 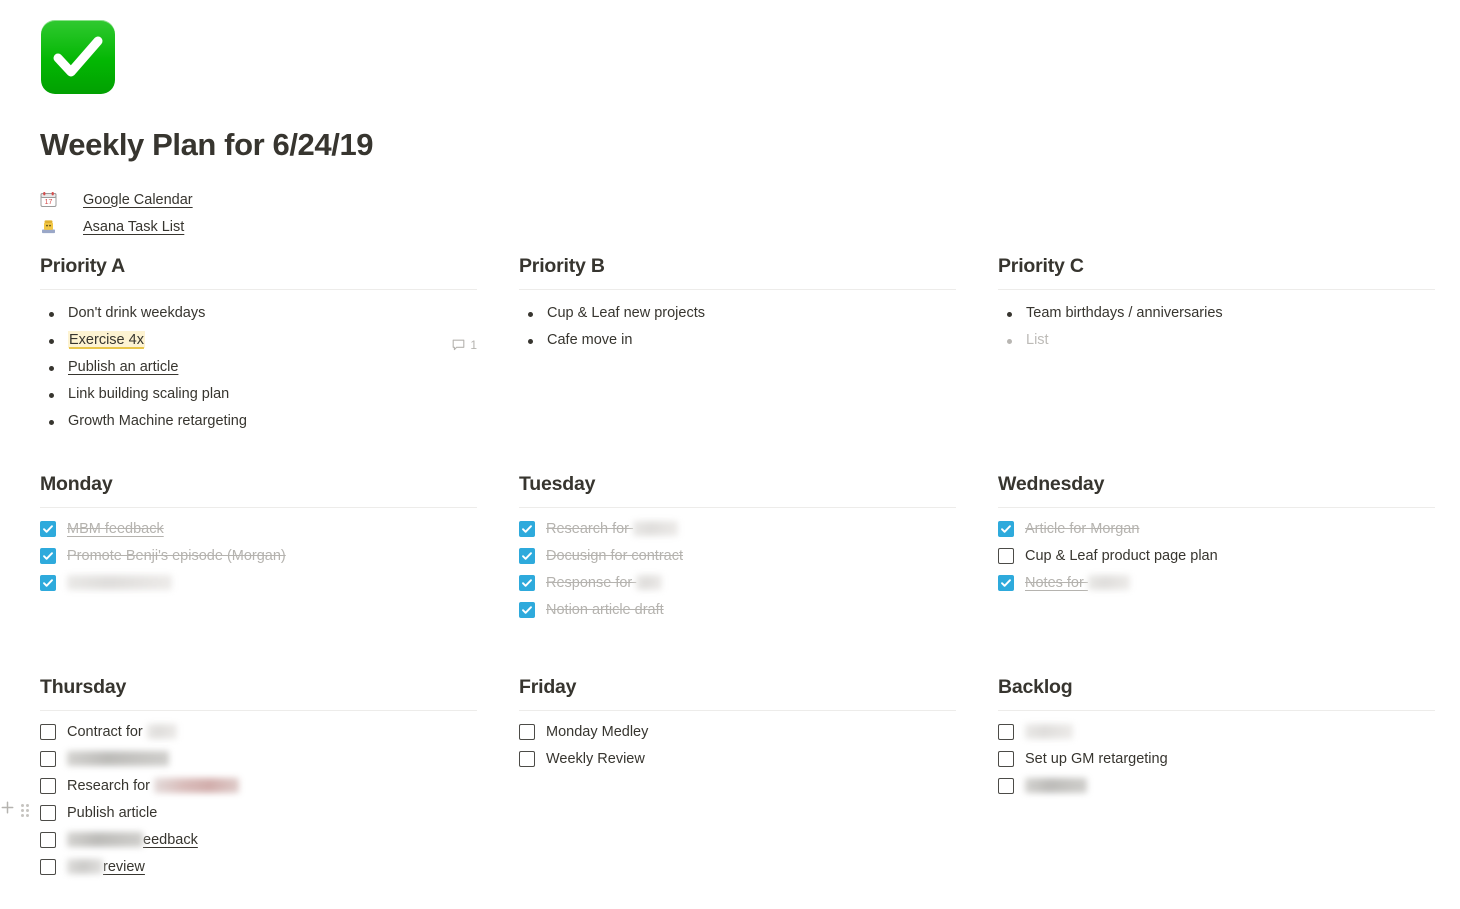 I want to click on list-item: Growth Machine retargeting, so click(x=258, y=421).